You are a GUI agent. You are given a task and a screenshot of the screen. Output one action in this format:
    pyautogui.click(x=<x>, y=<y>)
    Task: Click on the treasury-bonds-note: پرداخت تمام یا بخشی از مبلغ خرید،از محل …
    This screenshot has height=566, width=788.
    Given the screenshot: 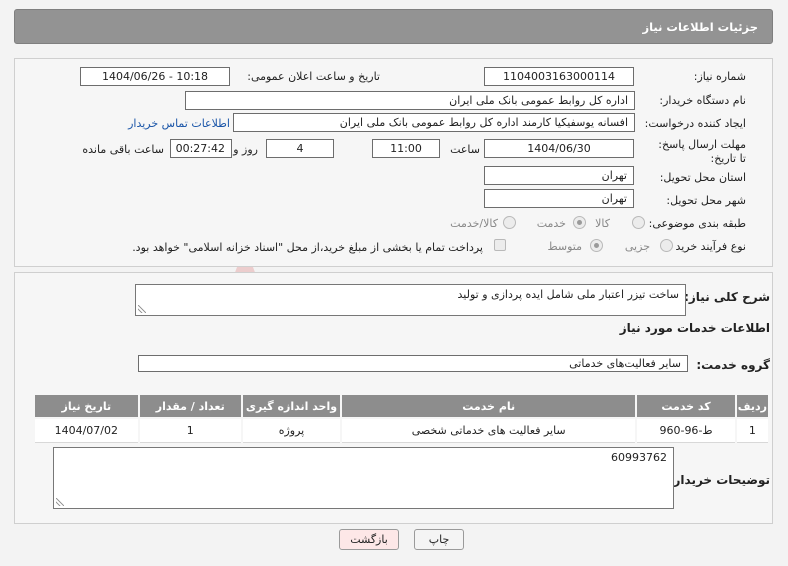 What is the action you would take?
    pyautogui.click(x=307, y=247)
    